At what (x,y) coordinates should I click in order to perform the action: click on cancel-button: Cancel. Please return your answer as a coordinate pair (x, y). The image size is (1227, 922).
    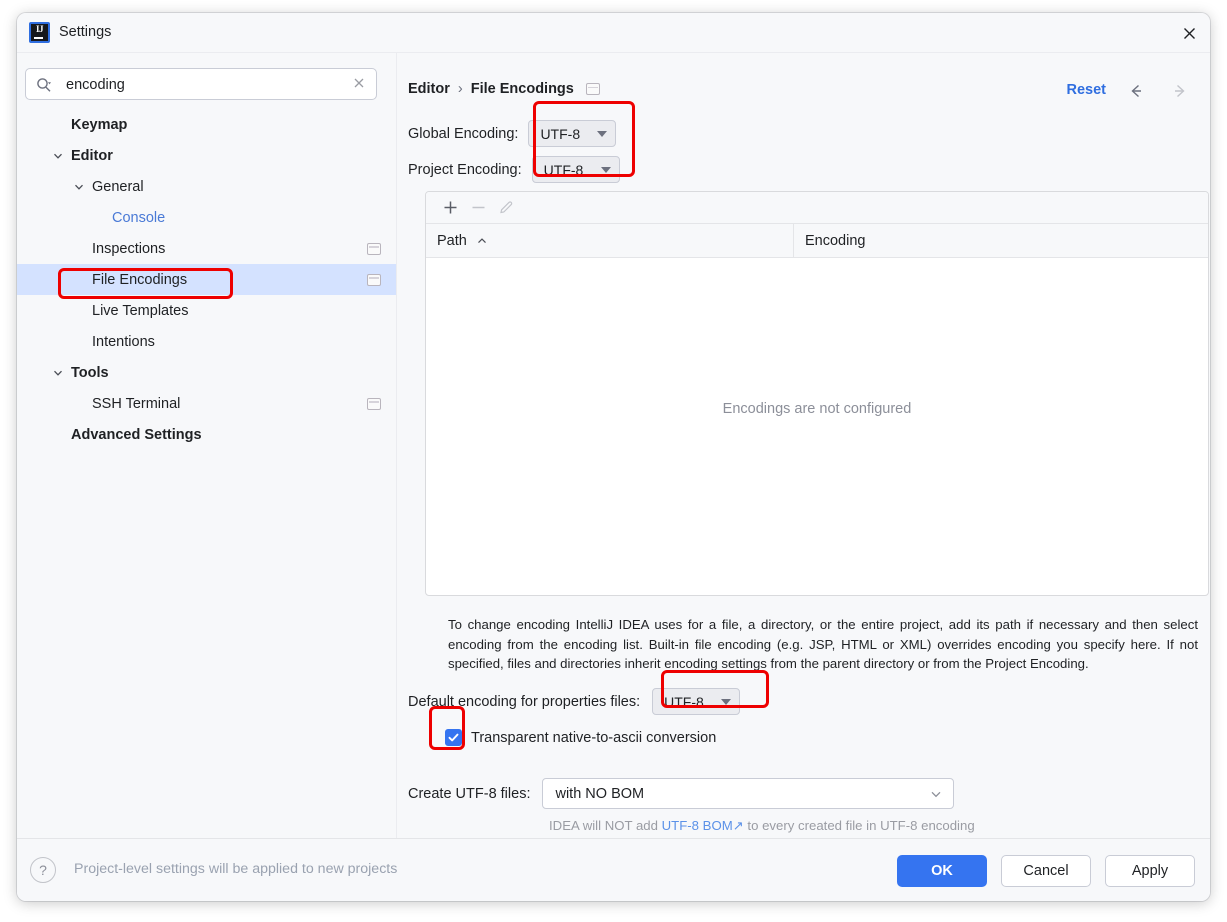
    Looking at the image, I should click on (1046, 871).